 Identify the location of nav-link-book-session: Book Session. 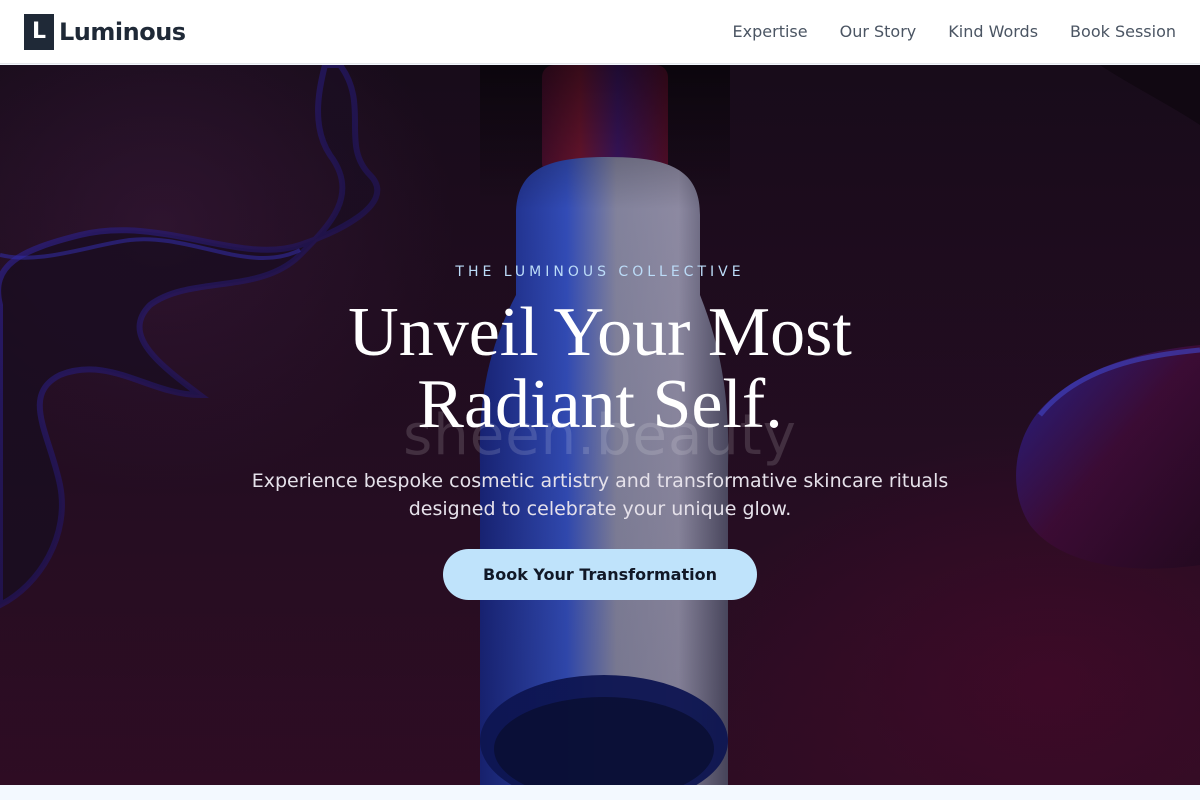
(1123, 31).